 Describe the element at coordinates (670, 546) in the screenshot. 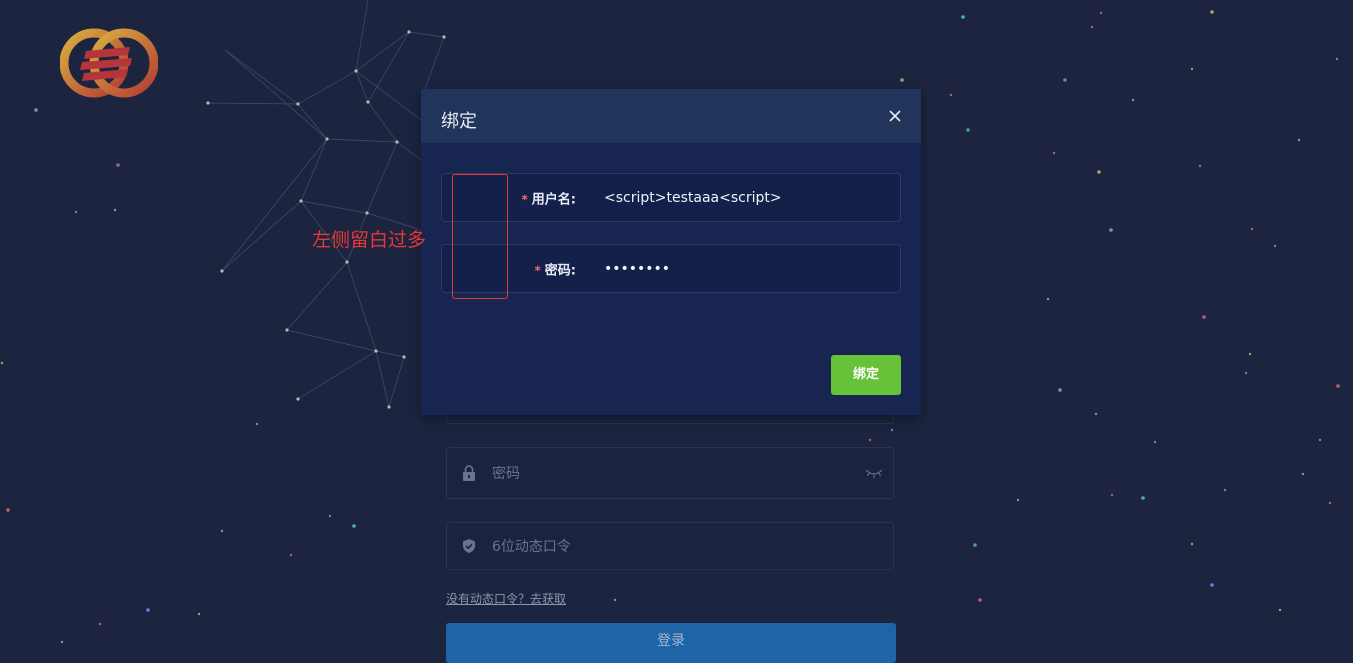

I see `otp-field: 6位动态口令` at that location.